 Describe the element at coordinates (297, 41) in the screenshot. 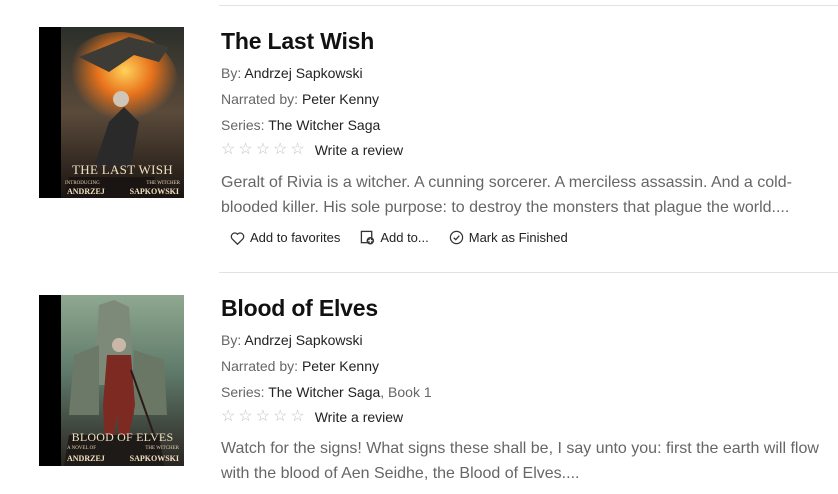

I see `book-title: The Last Wish` at that location.